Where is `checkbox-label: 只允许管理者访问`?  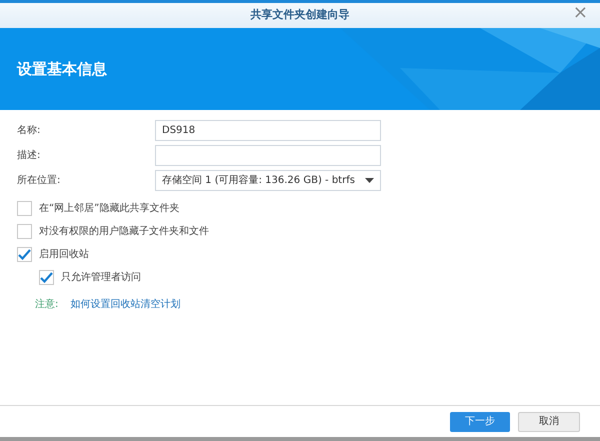
checkbox-label: 只允许管理者访问 is located at coordinates (101, 277).